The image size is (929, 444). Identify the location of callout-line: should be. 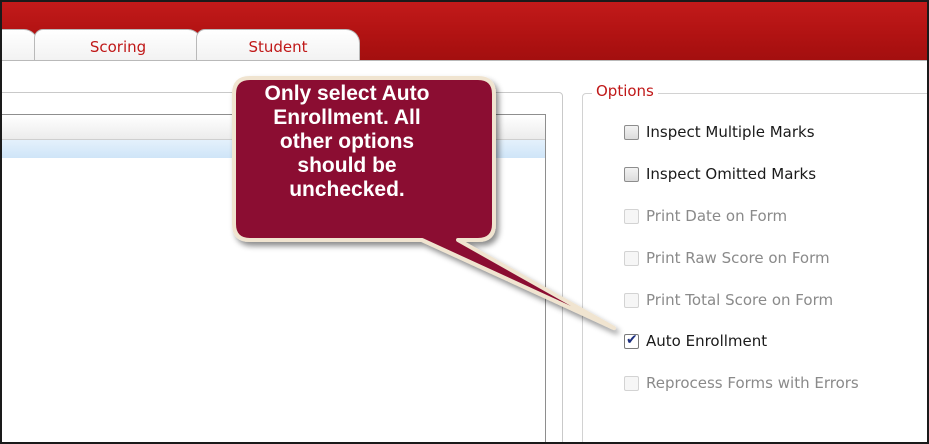
(347, 165).